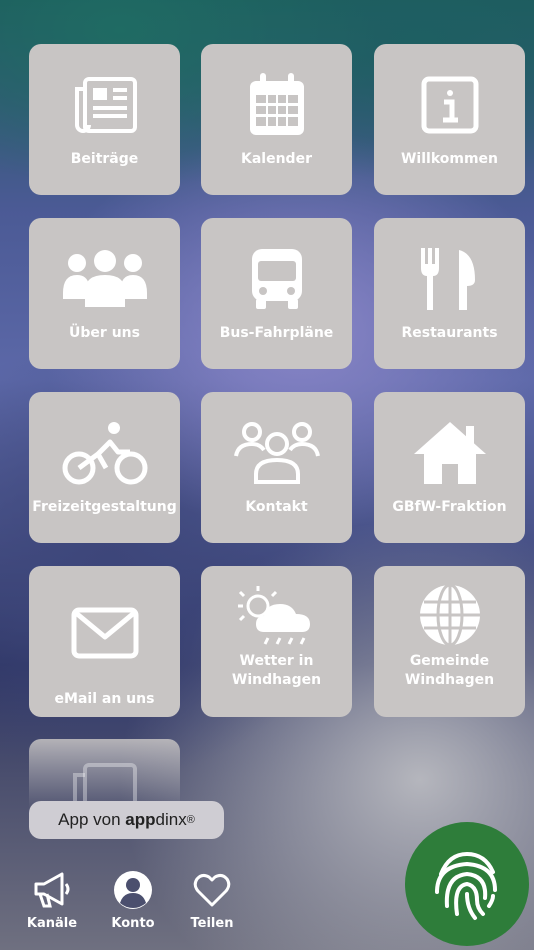 This screenshot has width=534, height=950. What do you see at coordinates (104, 333) in the screenshot?
I see `tile-label: Über uns` at bounding box center [104, 333].